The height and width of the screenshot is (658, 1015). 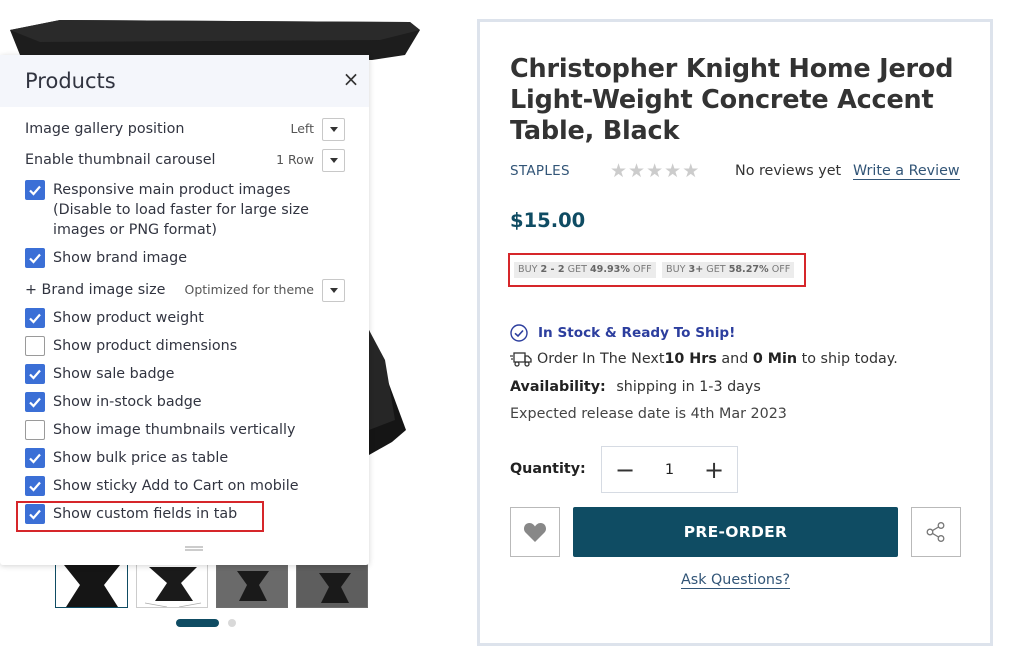 What do you see at coordinates (540, 171) in the screenshot?
I see `brand-link: STAPLES` at bounding box center [540, 171].